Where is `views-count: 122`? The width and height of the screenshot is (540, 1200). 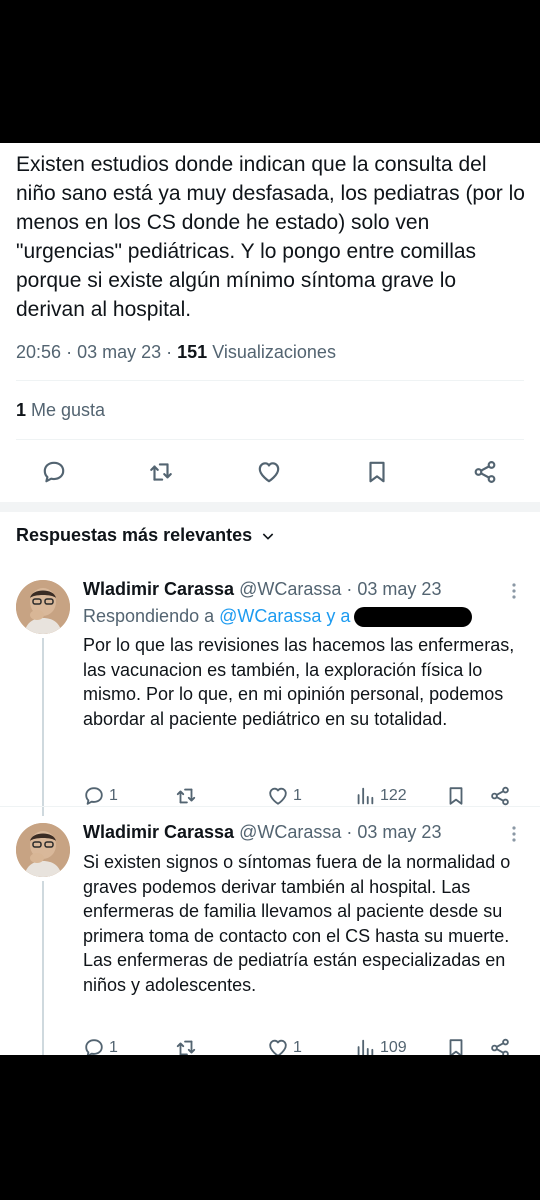 views-count: 122 is located at coordinates (393, 795).